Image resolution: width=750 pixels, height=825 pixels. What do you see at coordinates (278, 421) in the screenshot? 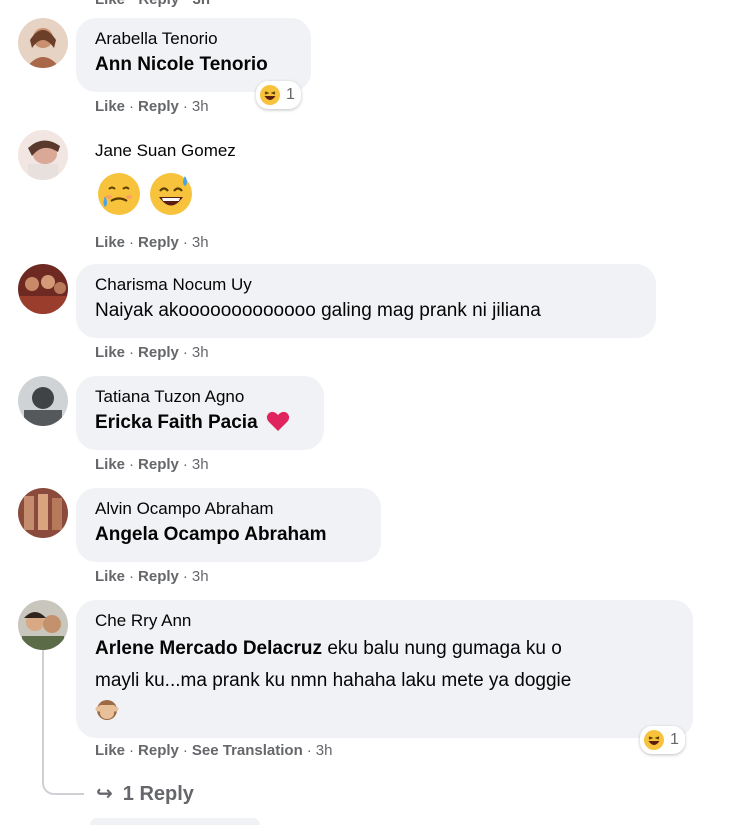
I see `red-heart-icon` at bounding box center [278, 421].